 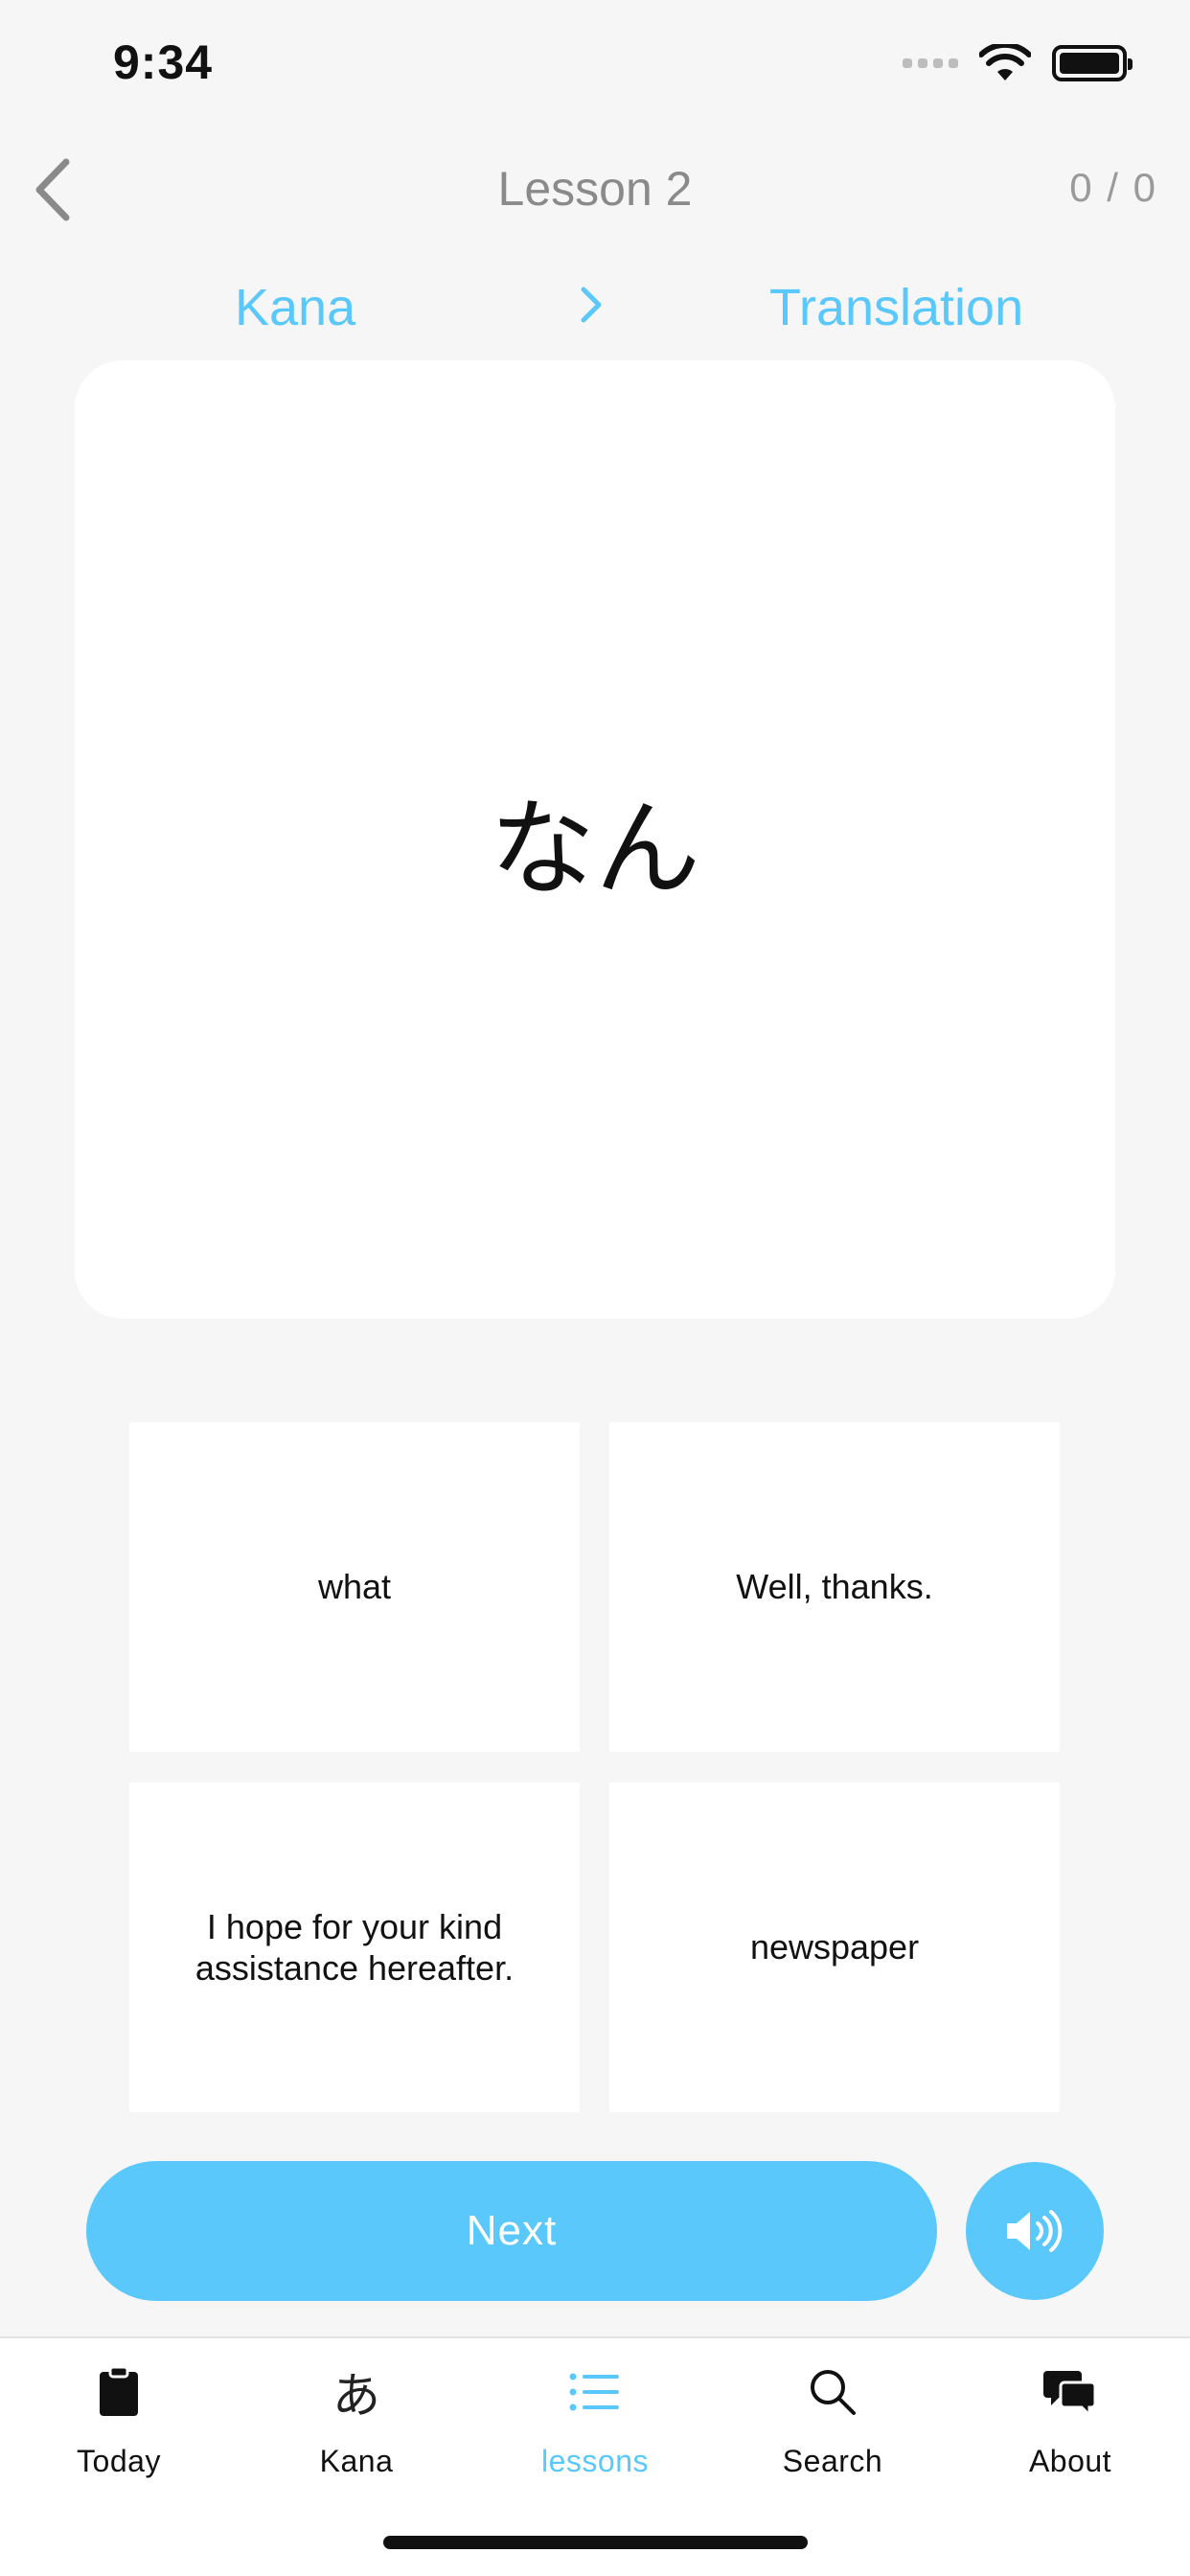 I want to click on answer-option-label: newspaper, so click(x=835, y=1947).